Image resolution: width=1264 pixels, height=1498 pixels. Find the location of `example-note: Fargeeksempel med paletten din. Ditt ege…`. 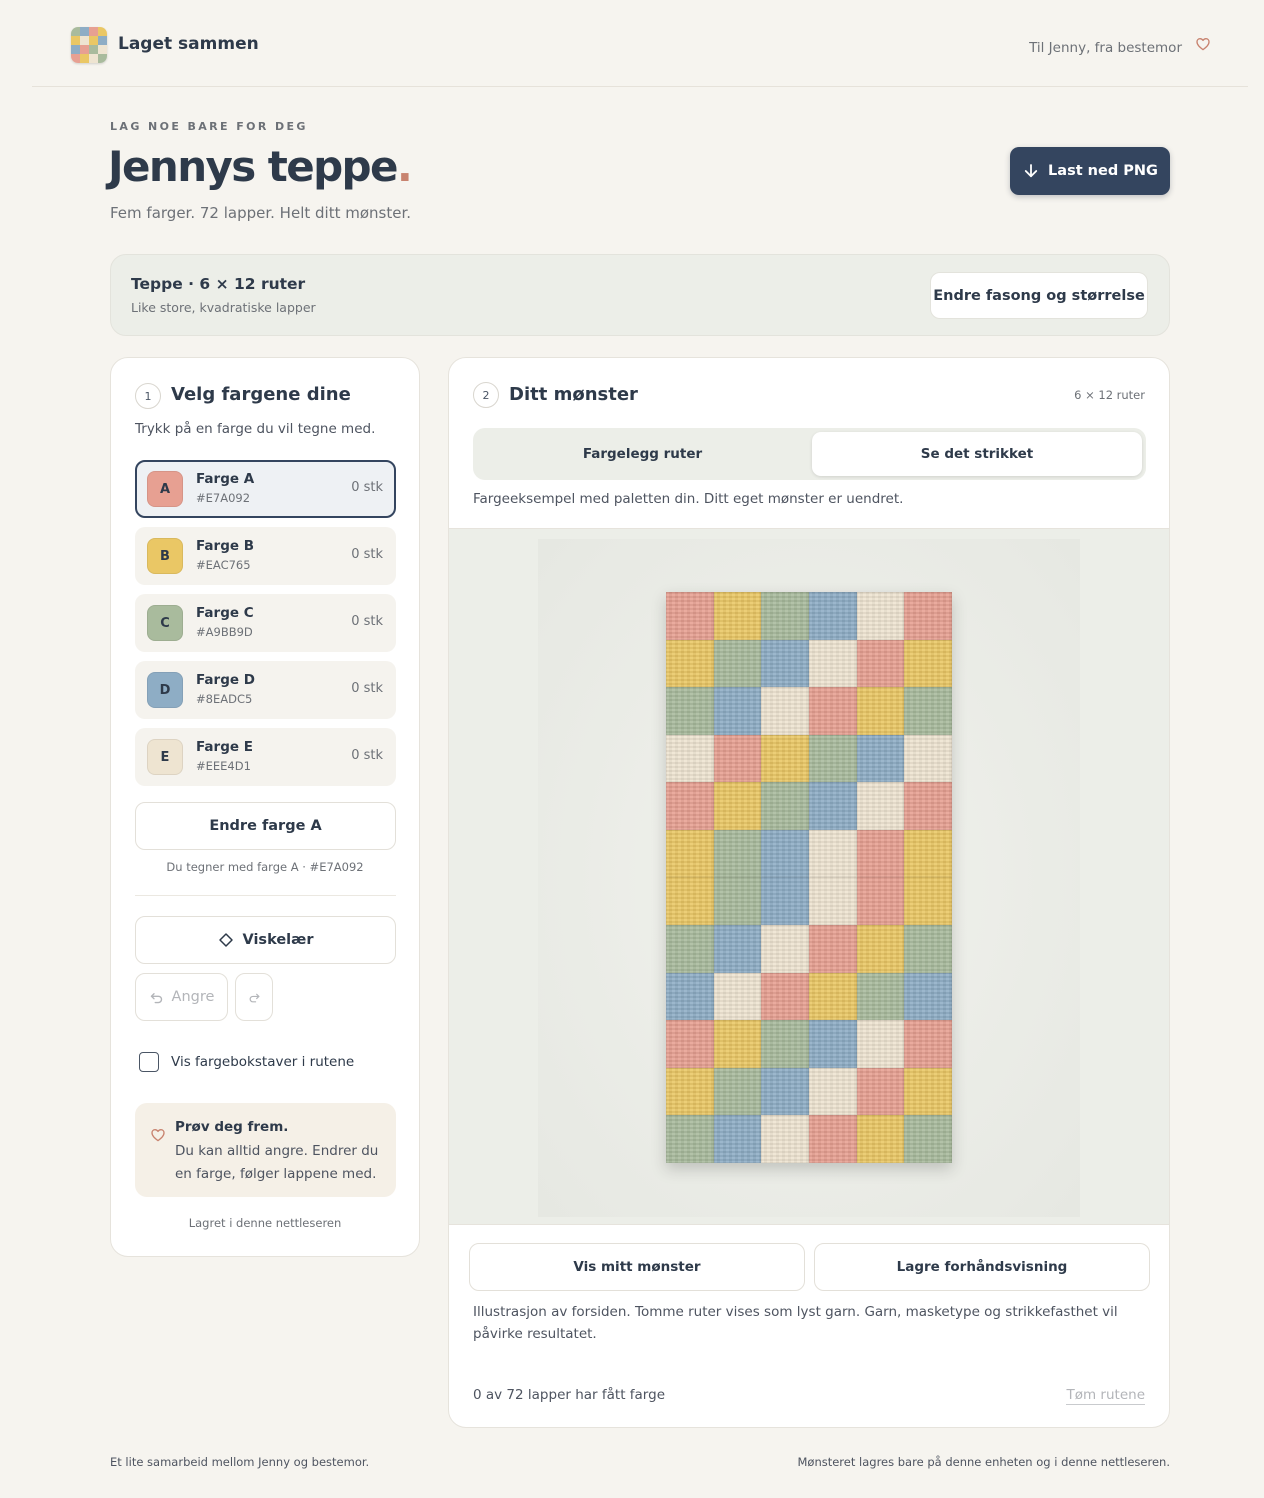

example-note: Fargeeksempel med paletten din. Ditt ege… is located at coordinates (688, 499).